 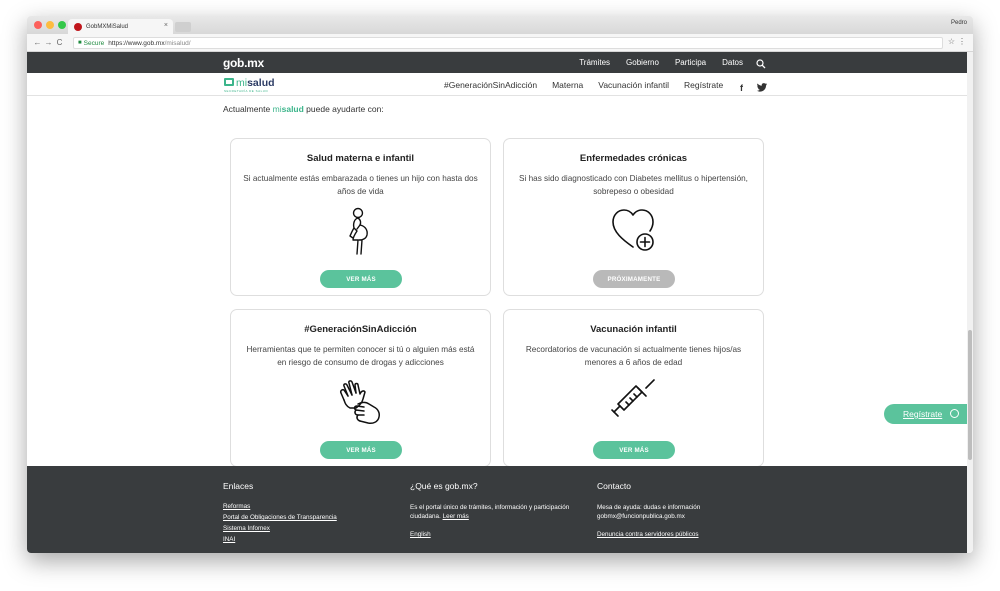 What do you see at coordinates (261, 83) in the screenshot?
I see `logo-salud: salud` at bounding box center [261, 83].